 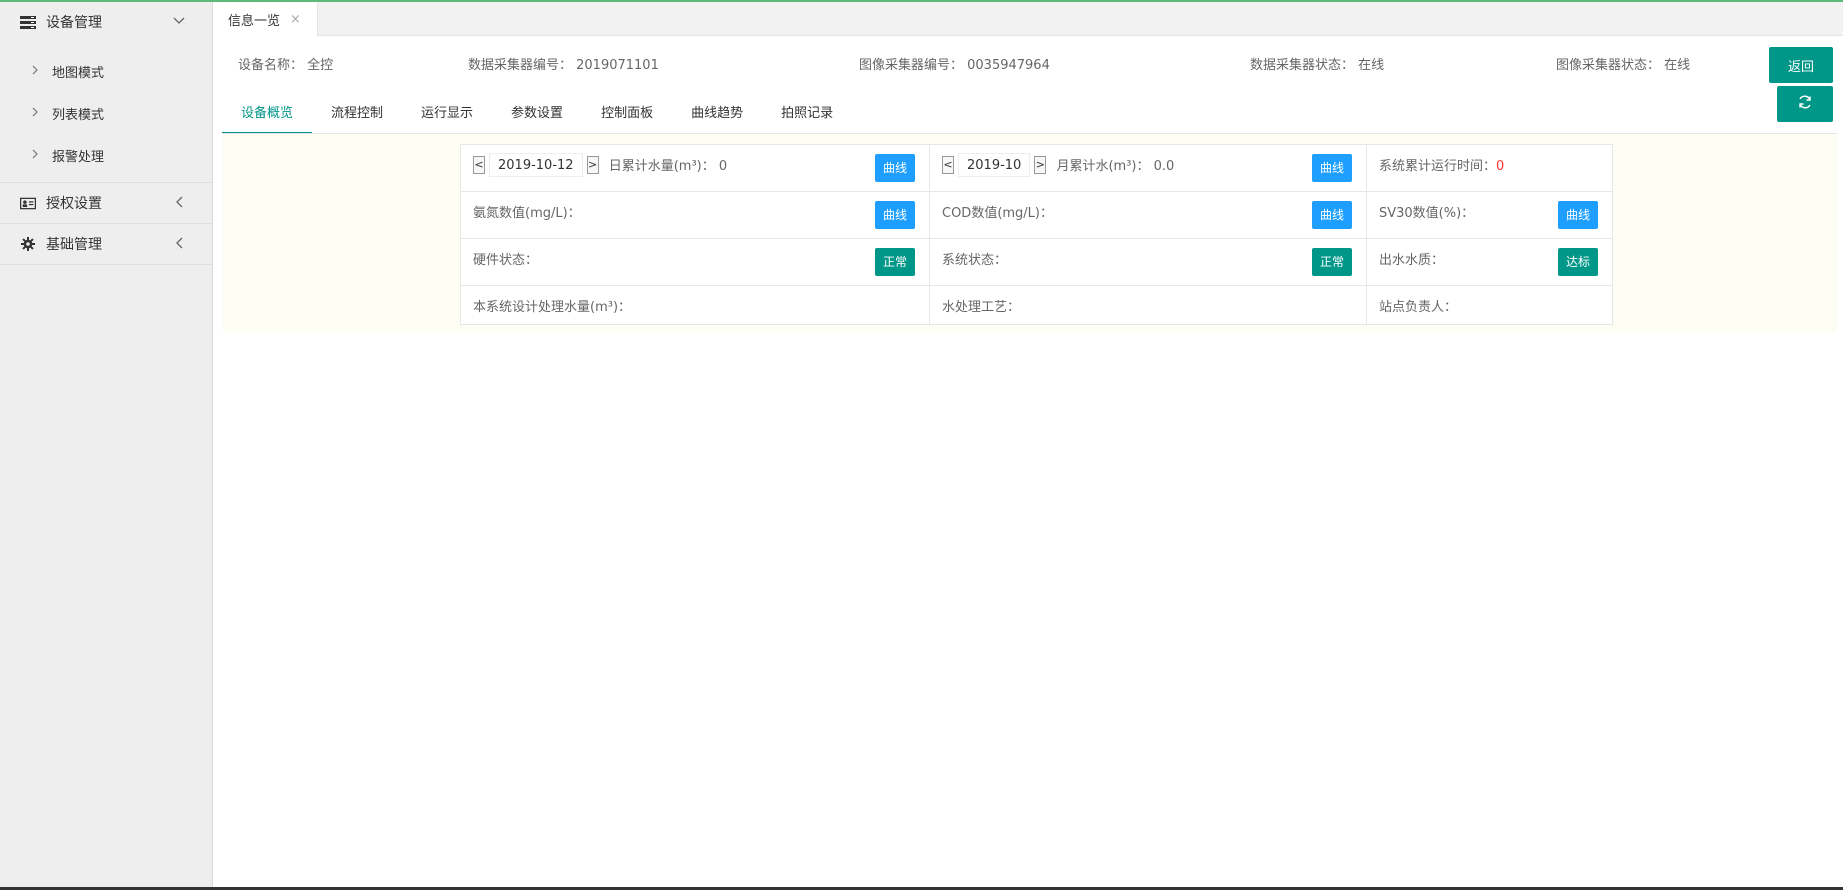 I want to click on monthly-water-label: 月累计水(m³)： 0.0, so click(x=1115, y=166).